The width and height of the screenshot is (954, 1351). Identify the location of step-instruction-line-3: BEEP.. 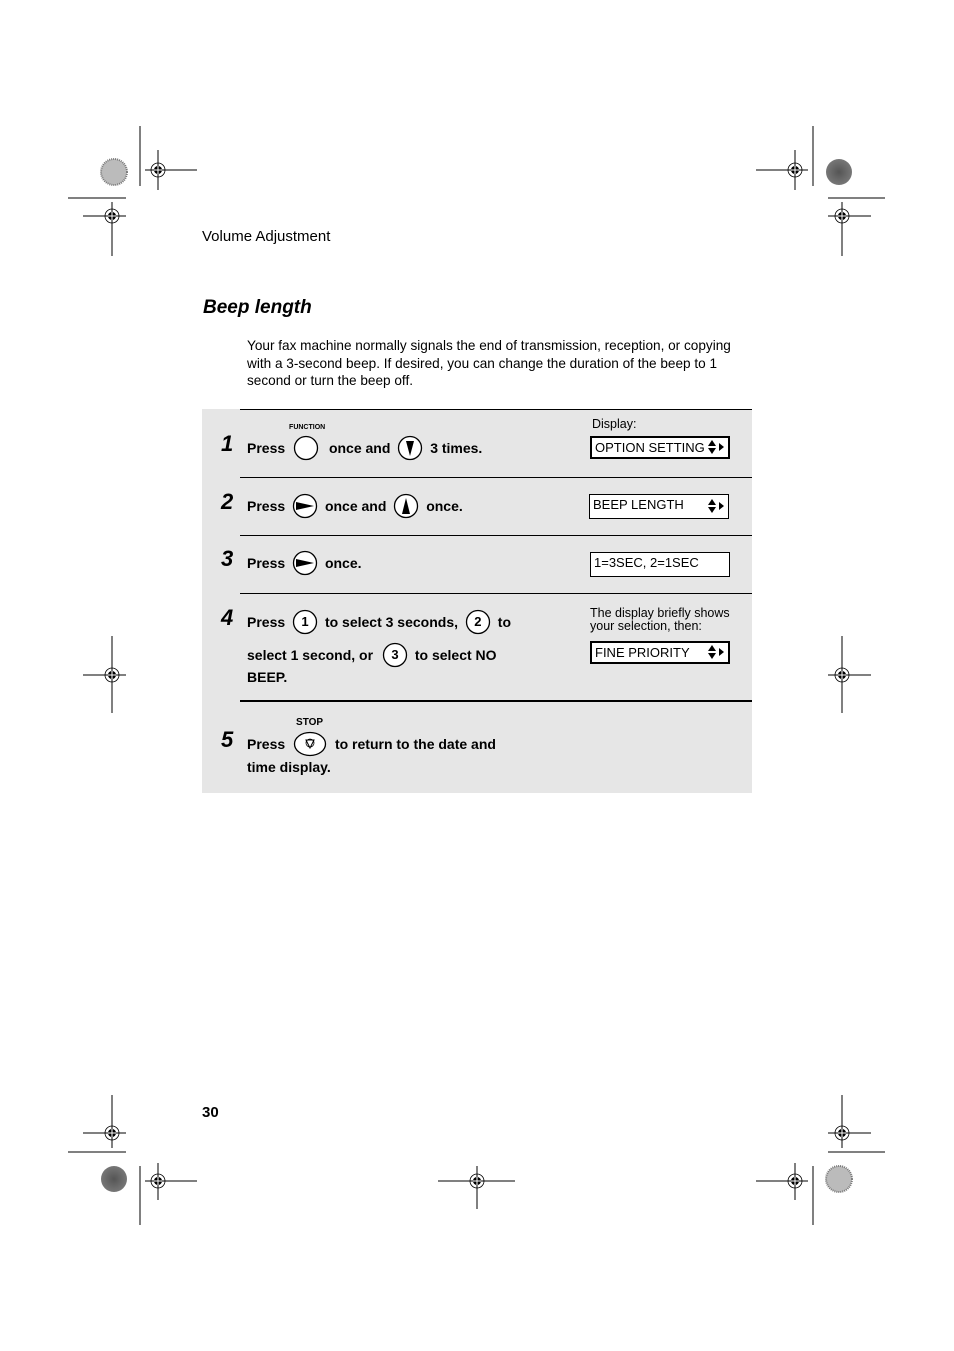
(267, 677).